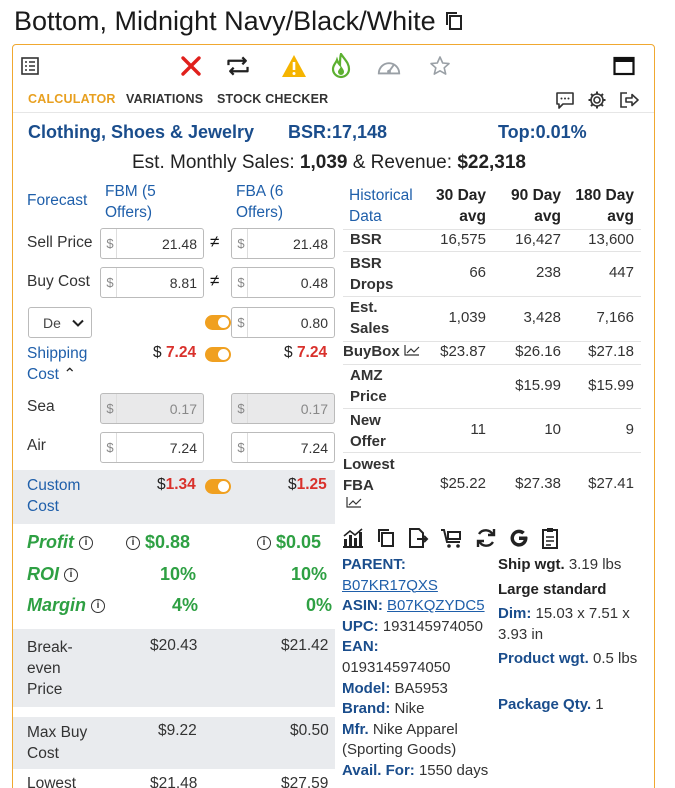 The image size is (675, 788). Describe the element at coordinates (238, 66) in the screenshot. I see `repeat-icon` at that location.